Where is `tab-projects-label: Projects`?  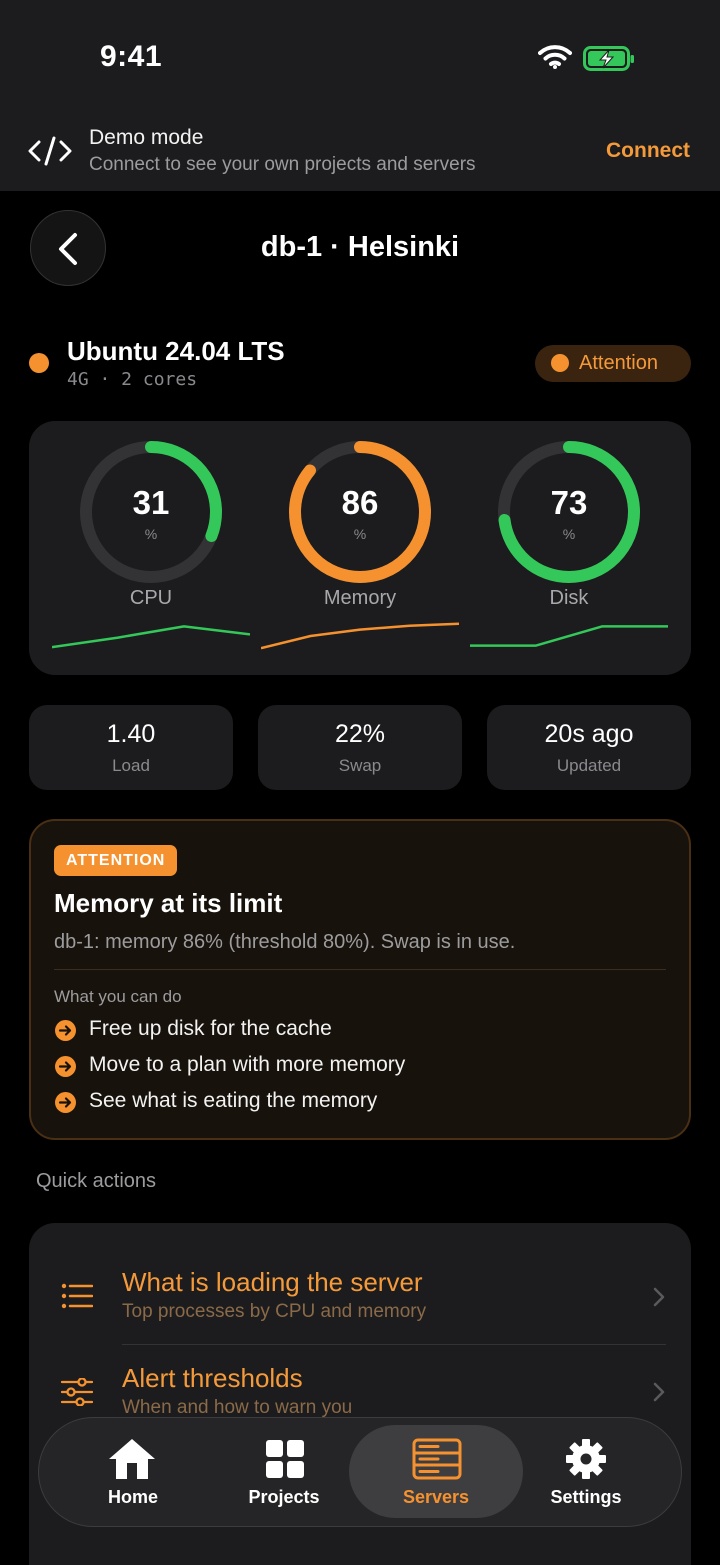
tab-projects-label: Projects is located at coordinates (284, 1497).